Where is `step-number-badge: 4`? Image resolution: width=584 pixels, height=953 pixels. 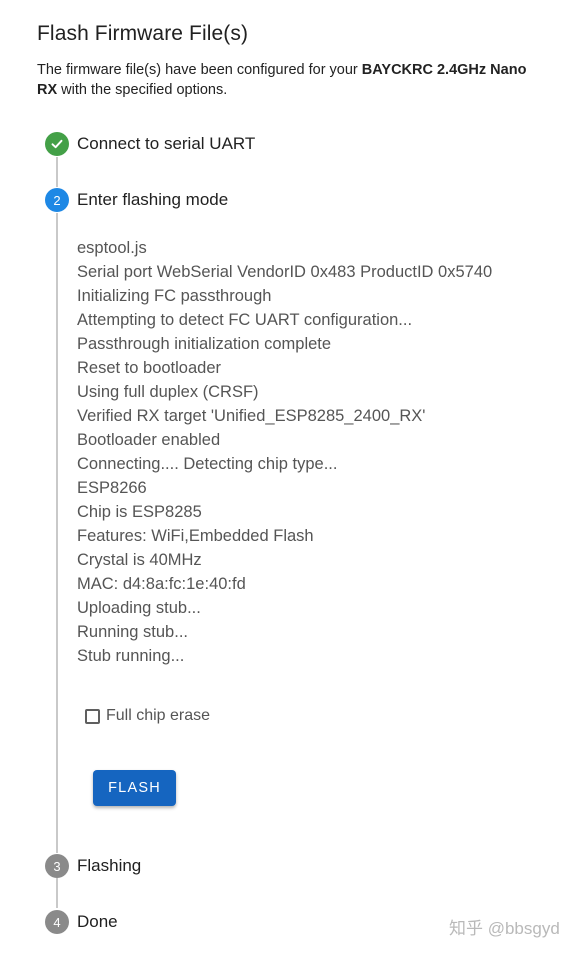 step-number-badge: 4 is located at coordinates (57, 922).